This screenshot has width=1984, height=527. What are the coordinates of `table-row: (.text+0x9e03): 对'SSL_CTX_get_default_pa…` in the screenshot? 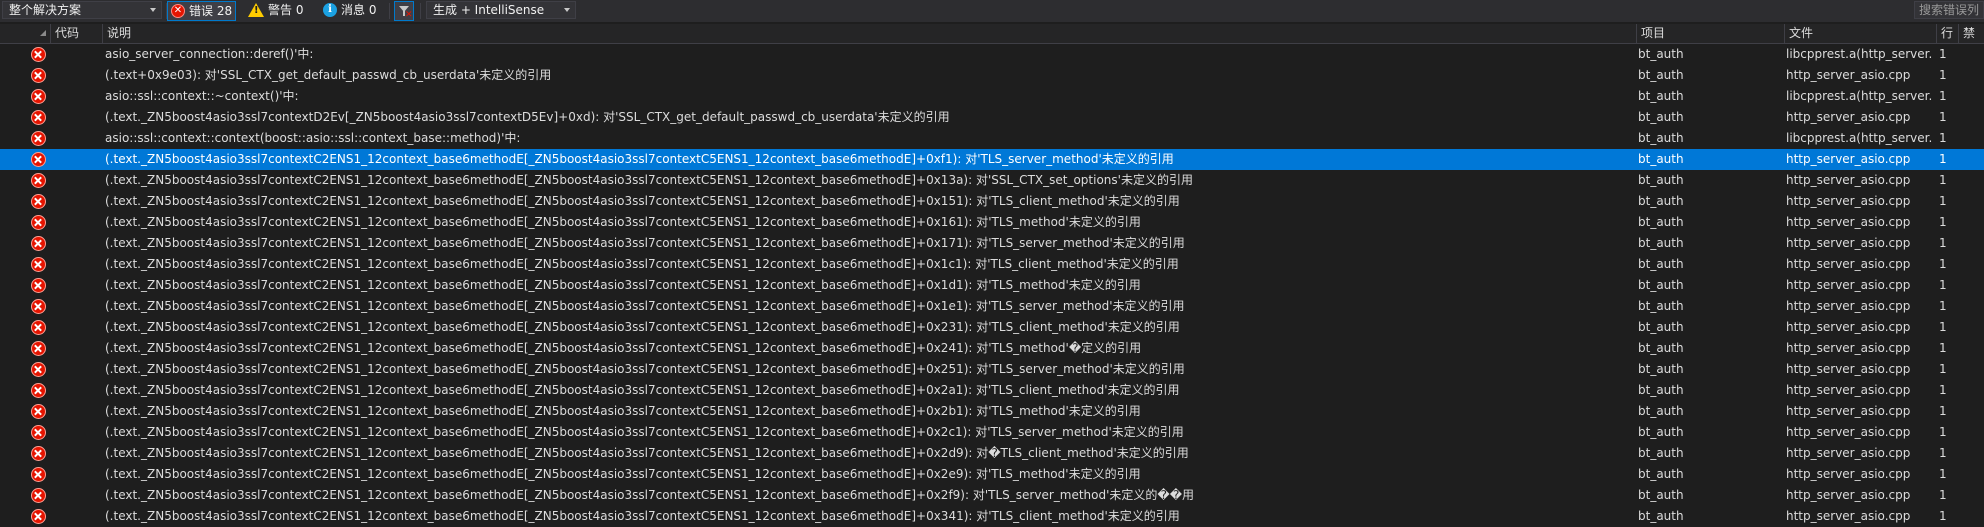 It's located at (992, 75).